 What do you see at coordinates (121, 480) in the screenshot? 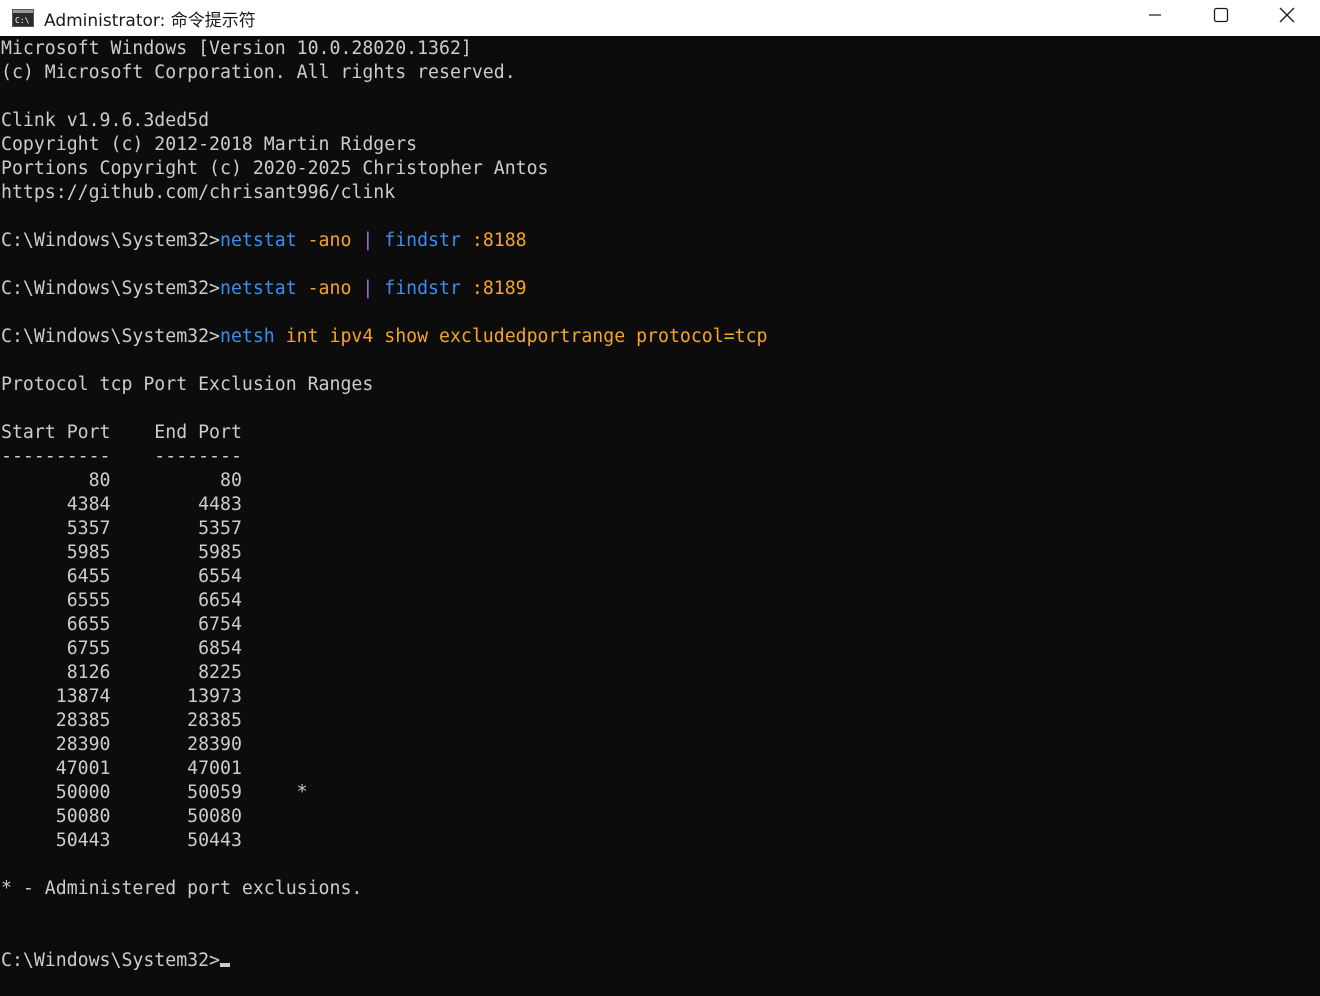
I see `table-row: 80 80` at bounding box center [121, 480].